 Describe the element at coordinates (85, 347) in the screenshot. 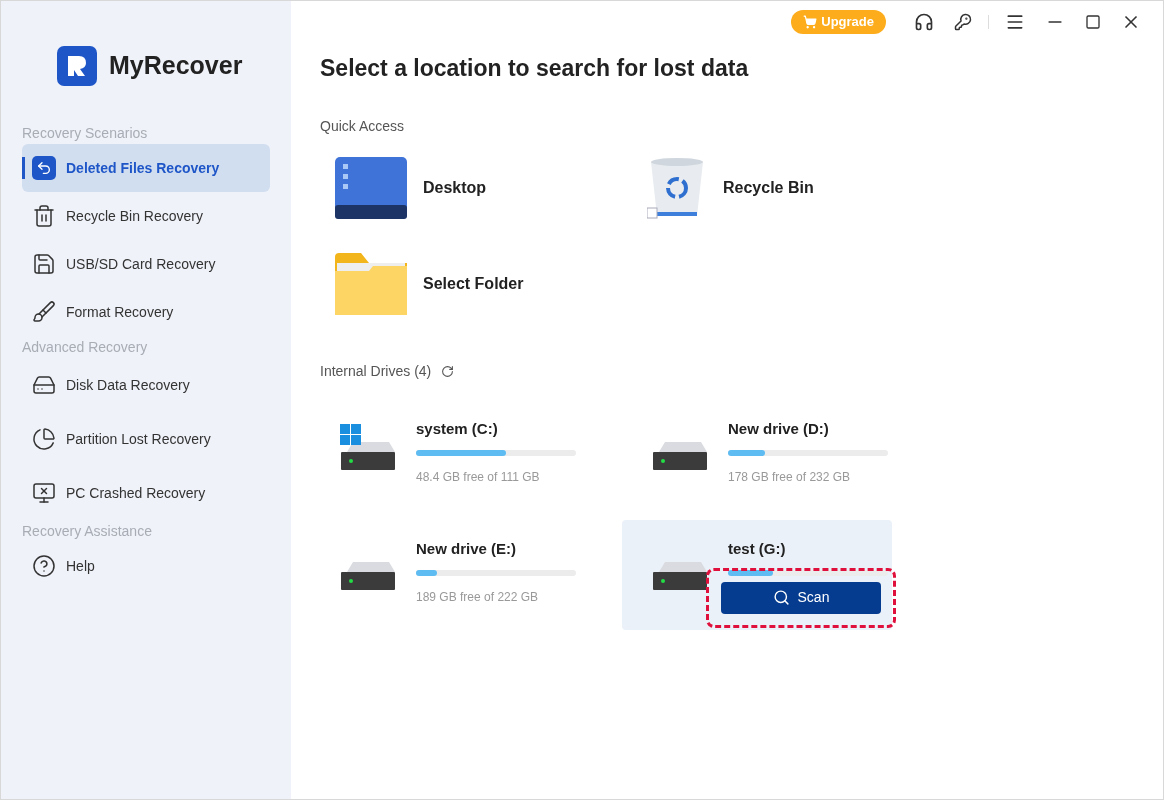

I see `section-title: Advanced Recovery` at that location.